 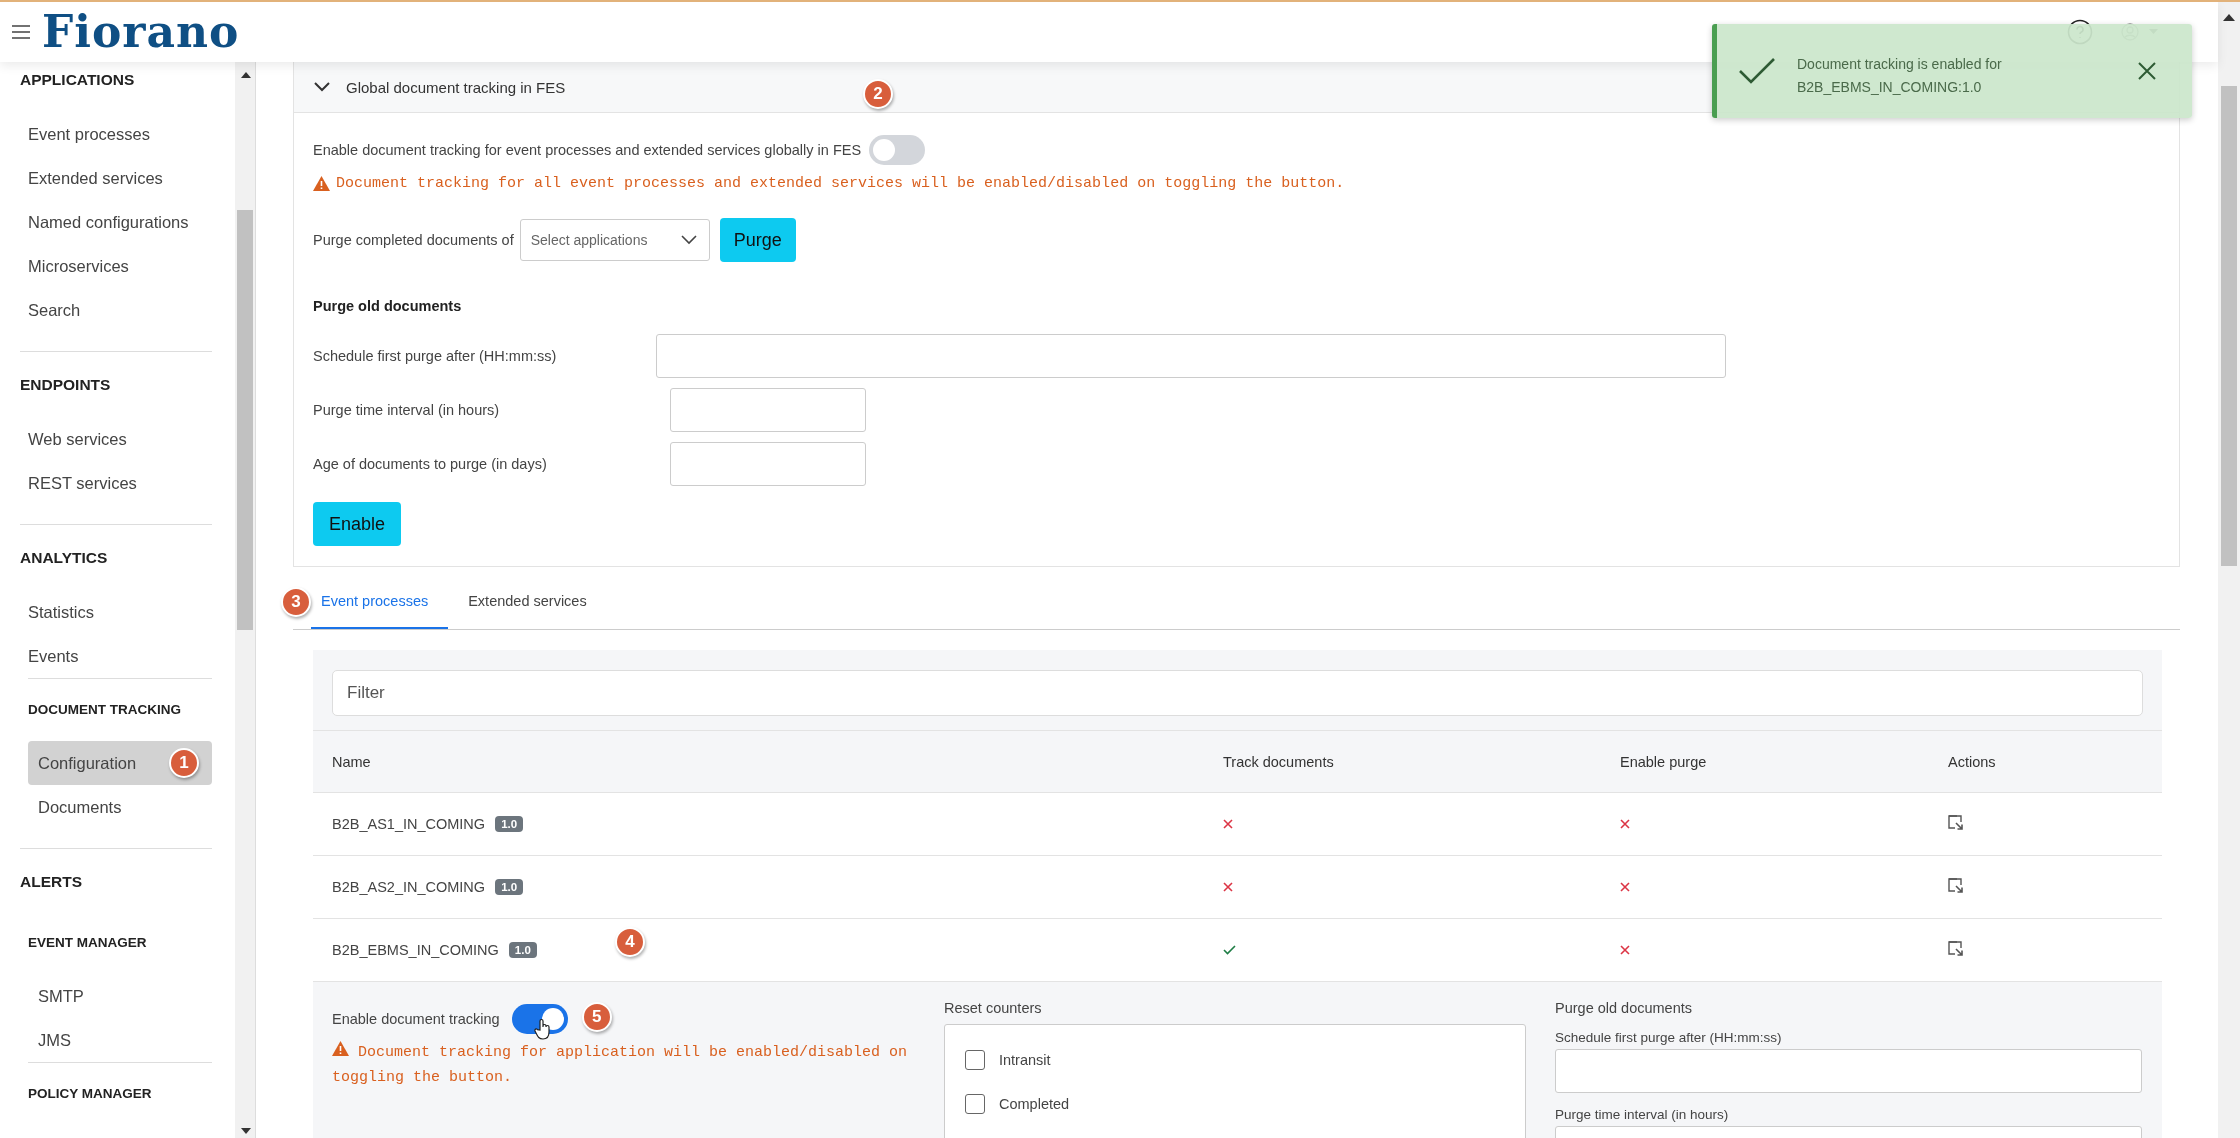 I want to click on sidebar-item: Named configurations, so click(x=108, y=222).